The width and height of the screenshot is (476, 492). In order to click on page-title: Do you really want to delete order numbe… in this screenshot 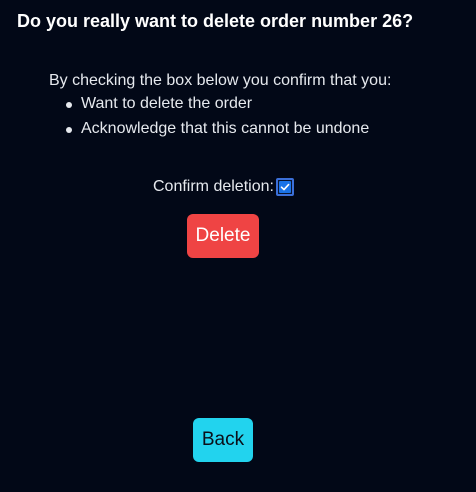, I will do `click(215, 21)`.